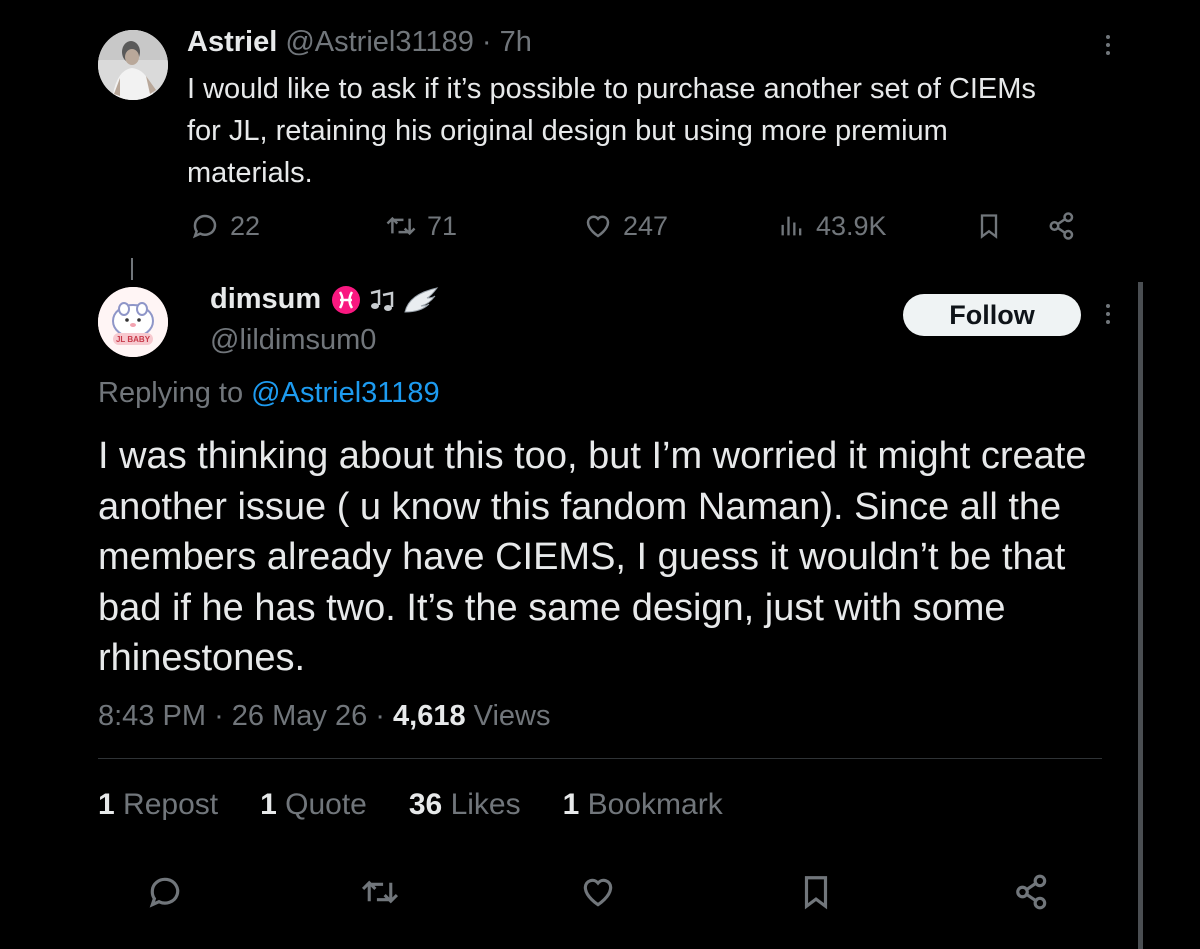 The width and height of the screenshot is (1200, 949). I want to click on stat-likes: 36 Likes, so click(465, 805).